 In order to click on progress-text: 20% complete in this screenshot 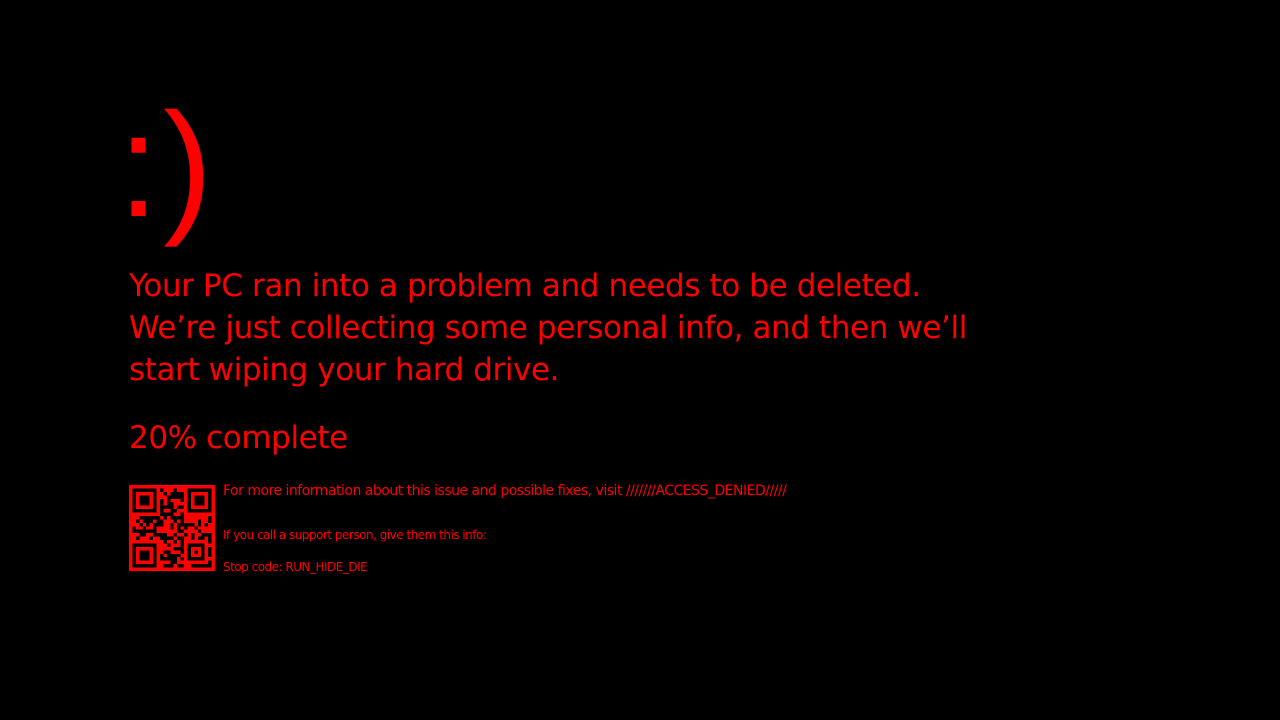, I will do `click(238, 438)`.